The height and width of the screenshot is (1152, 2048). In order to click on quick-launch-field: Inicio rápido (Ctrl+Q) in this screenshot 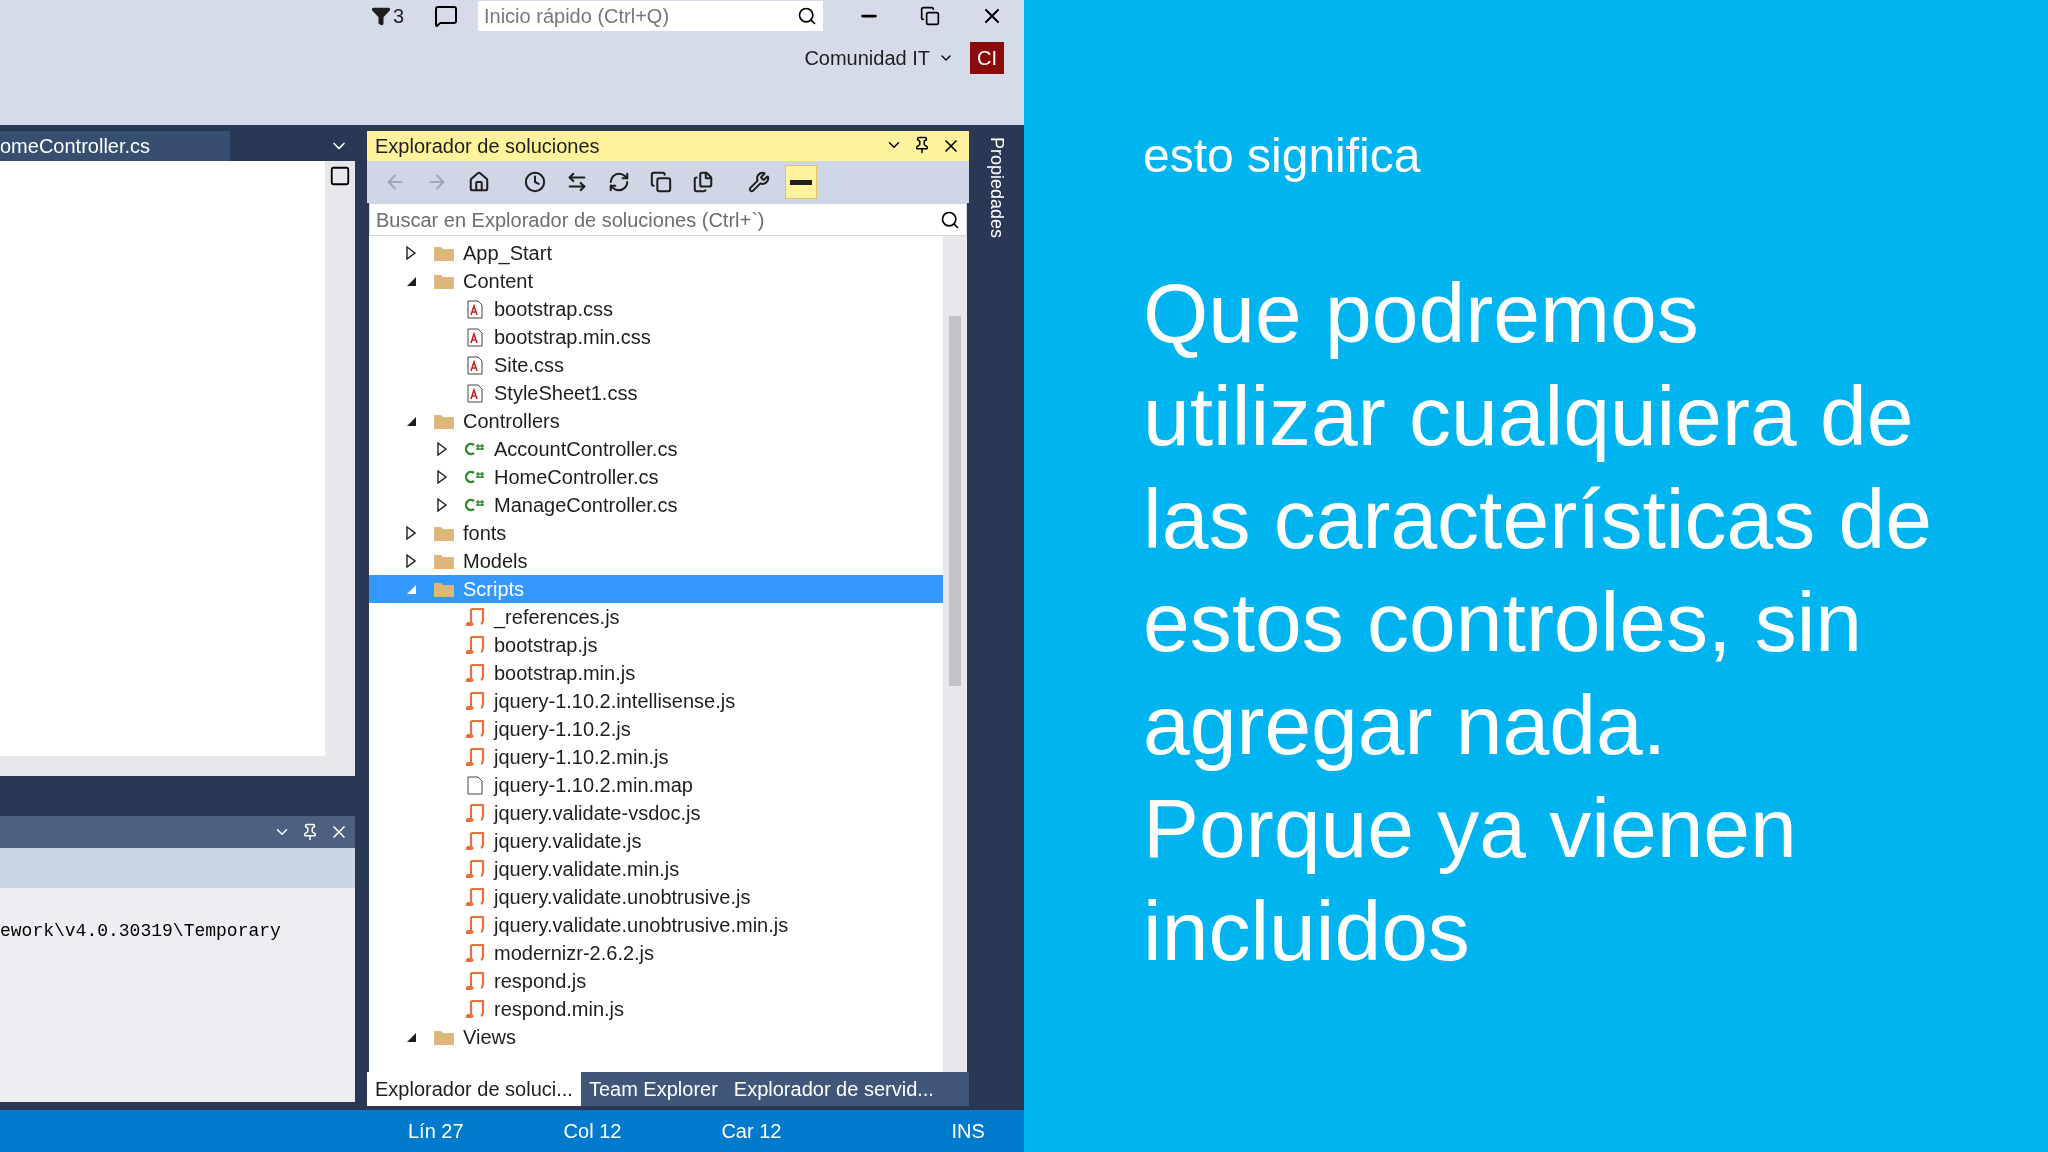, I will do `click(650, 16)`.